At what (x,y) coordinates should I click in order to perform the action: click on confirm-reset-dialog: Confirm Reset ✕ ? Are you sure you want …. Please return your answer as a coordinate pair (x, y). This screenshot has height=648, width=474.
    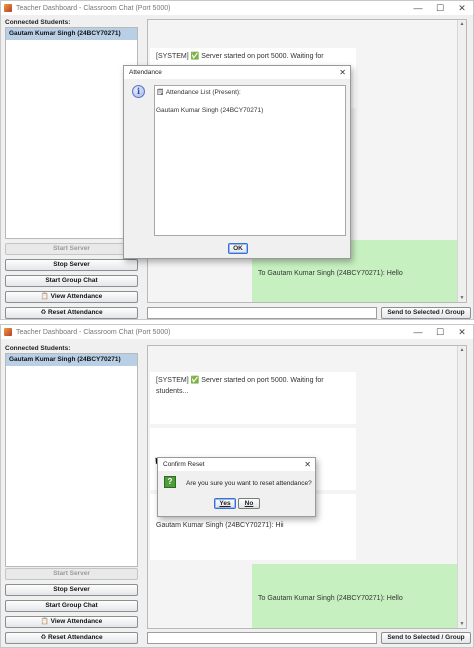
    Looking at the image, I should click on (236, 487).